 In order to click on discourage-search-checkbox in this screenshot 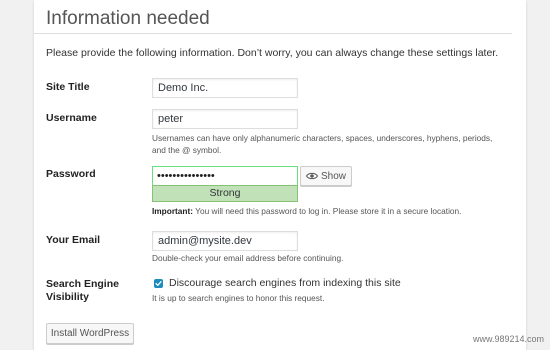, I will do `click(158, 283)`.